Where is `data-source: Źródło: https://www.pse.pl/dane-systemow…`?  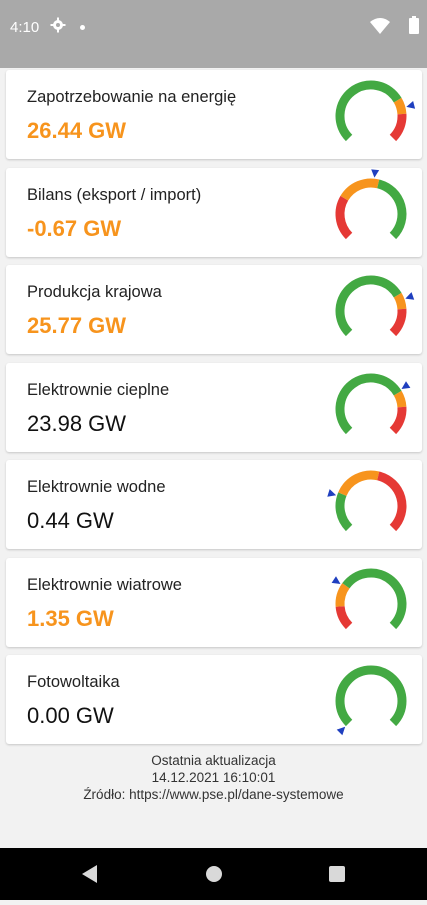 data-source: Źródło: https://www.pse.pl/dane-systemow… is located at coordinates (213, 794).